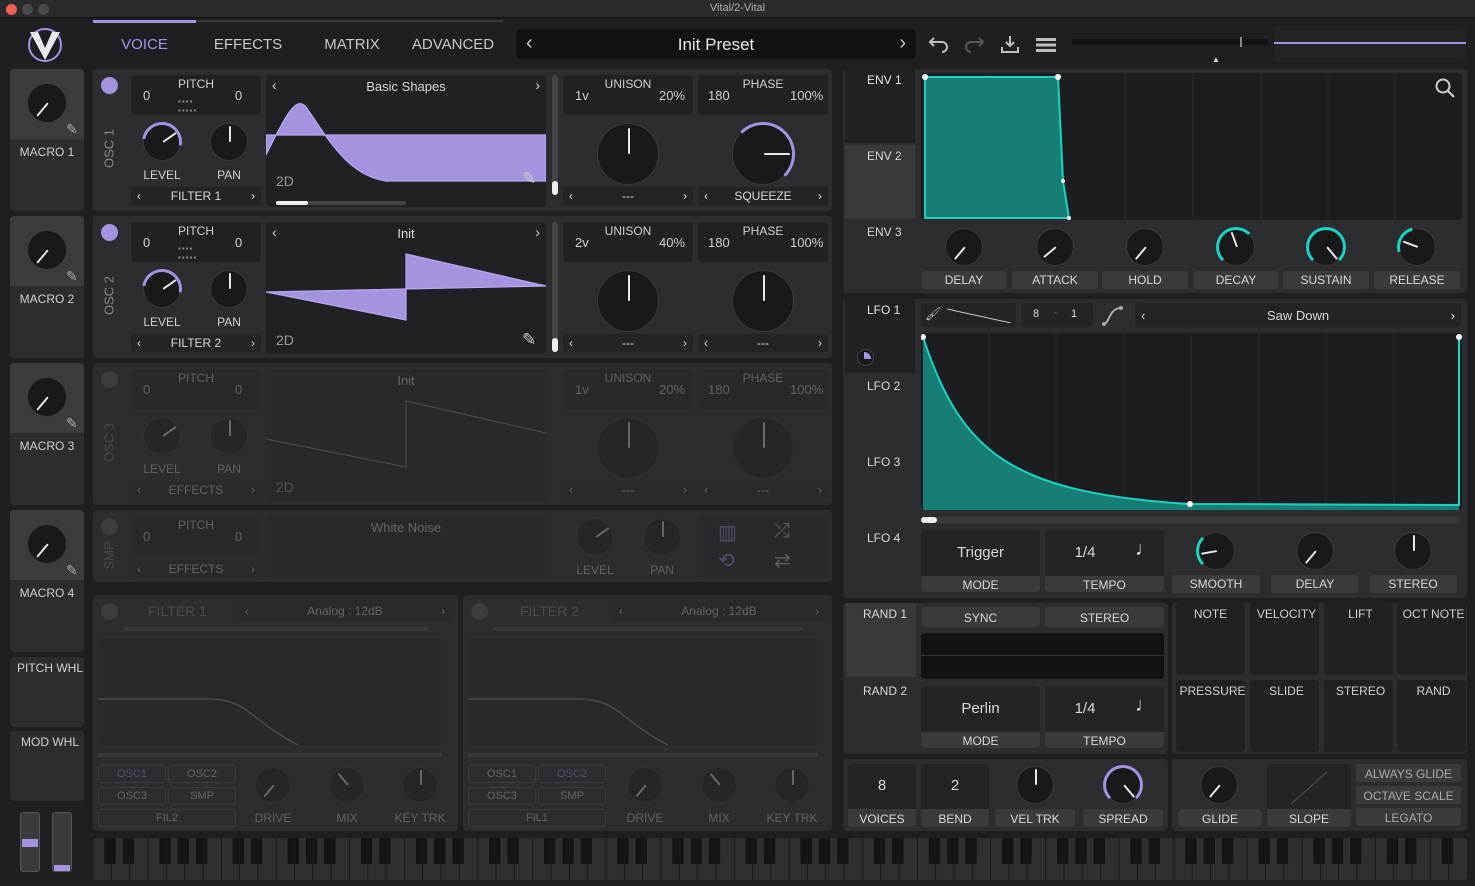 The width and height of the screenshot is (1475, 886). What do you see at coordinates (406, 141) in the screenshot?
I see `osc-1-wavetable-display: ‹ Basic Shapes › 2D ✎` at bounding box center [406, 141].